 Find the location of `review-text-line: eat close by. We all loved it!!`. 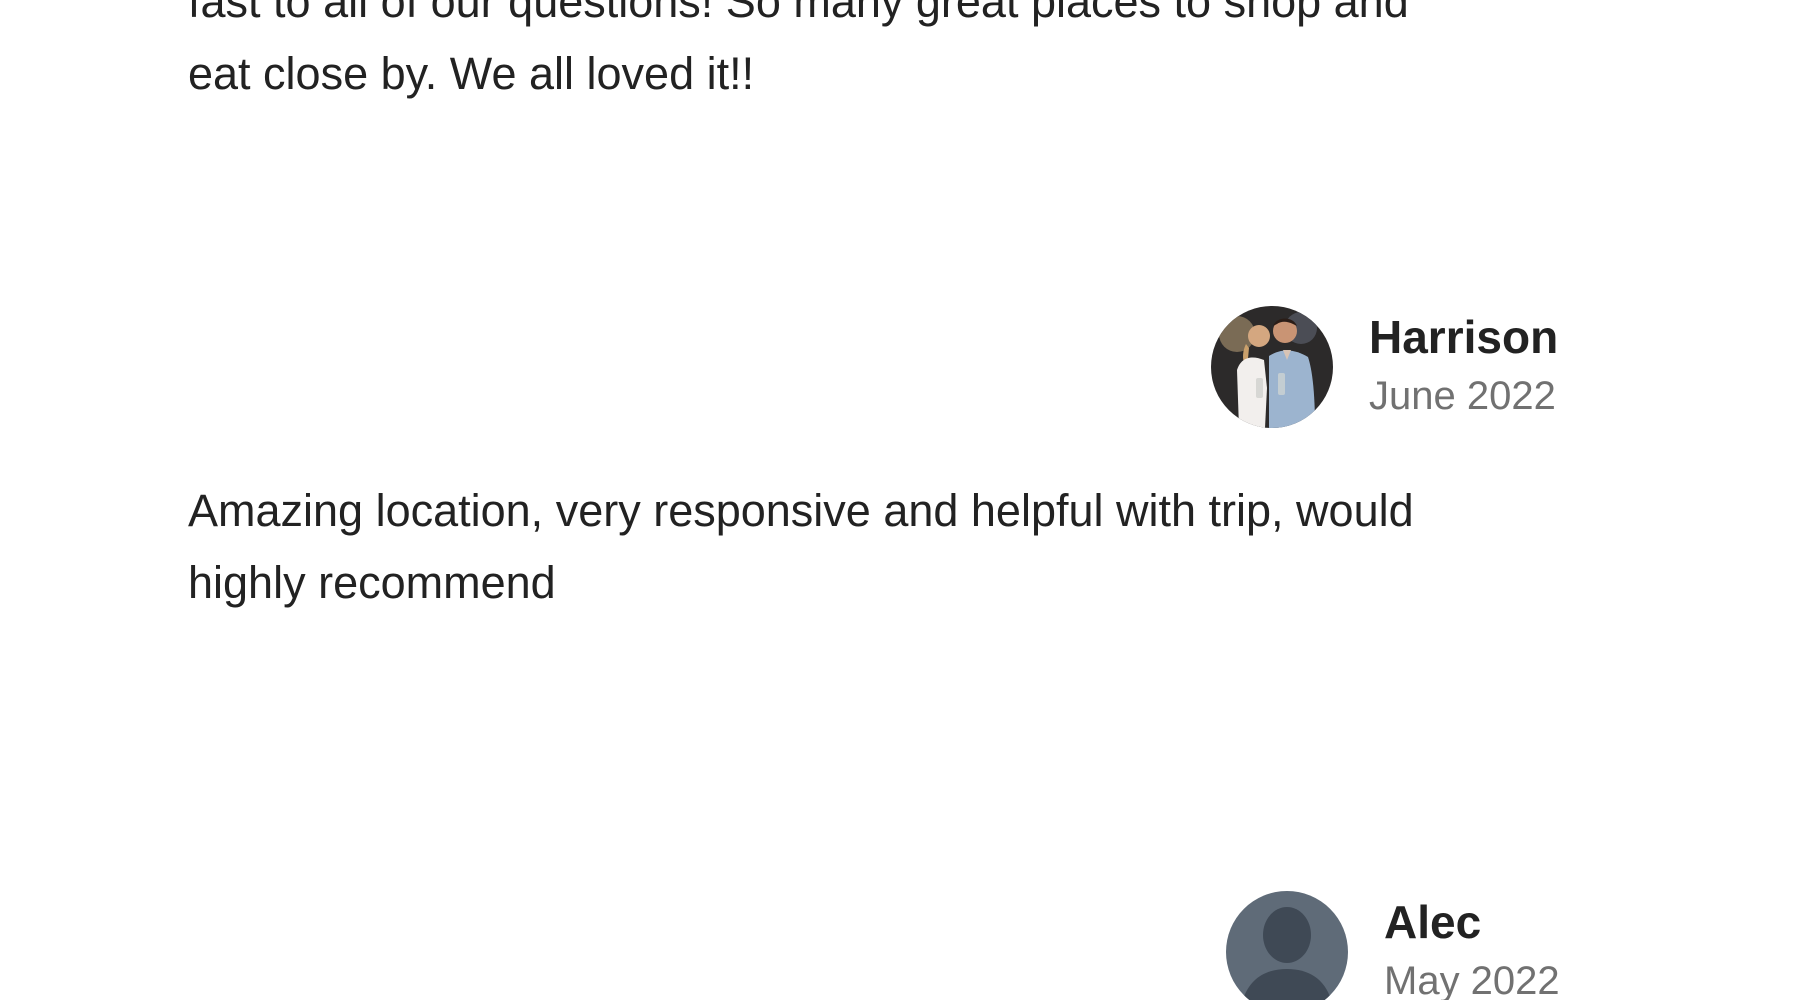

review-text-line: eat close by. We all loved it!! is located at coordinates (471, 73).